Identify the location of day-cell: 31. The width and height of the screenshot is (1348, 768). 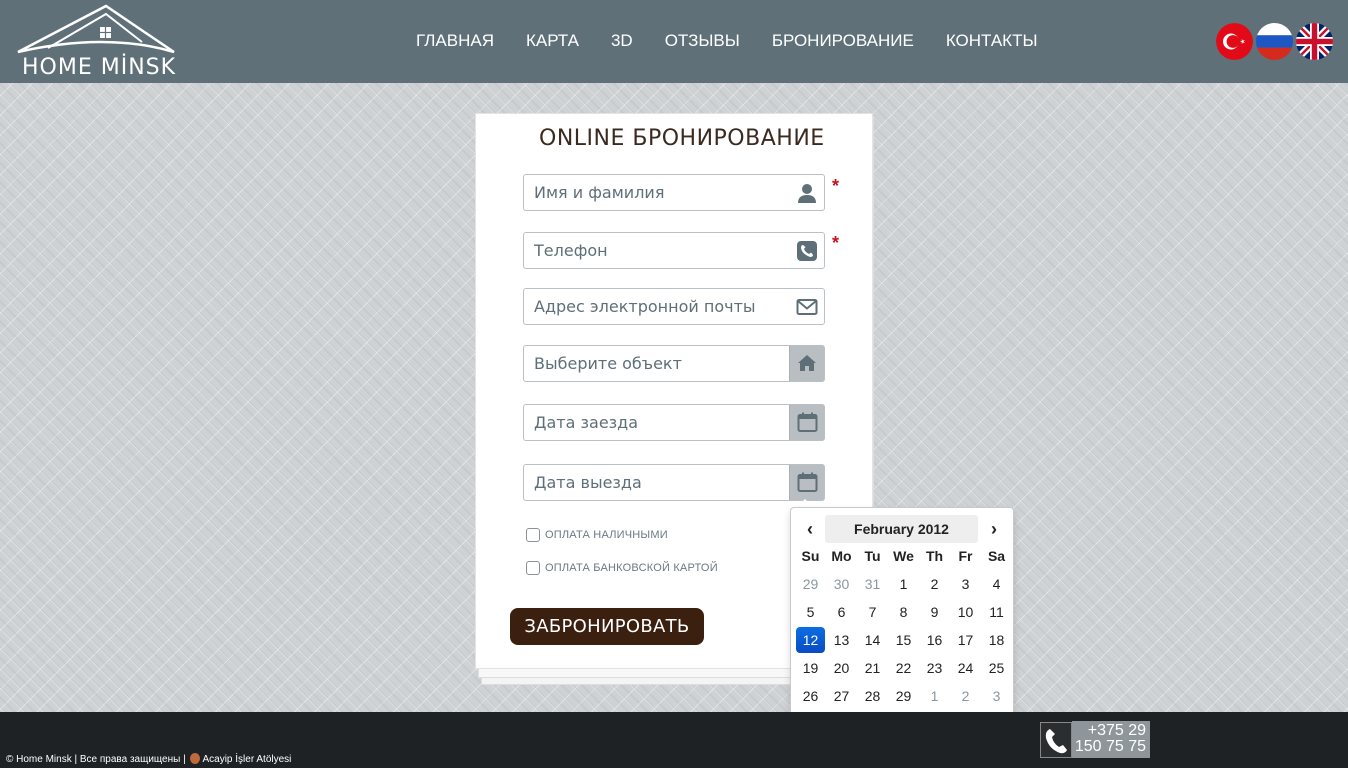
(872, 584).